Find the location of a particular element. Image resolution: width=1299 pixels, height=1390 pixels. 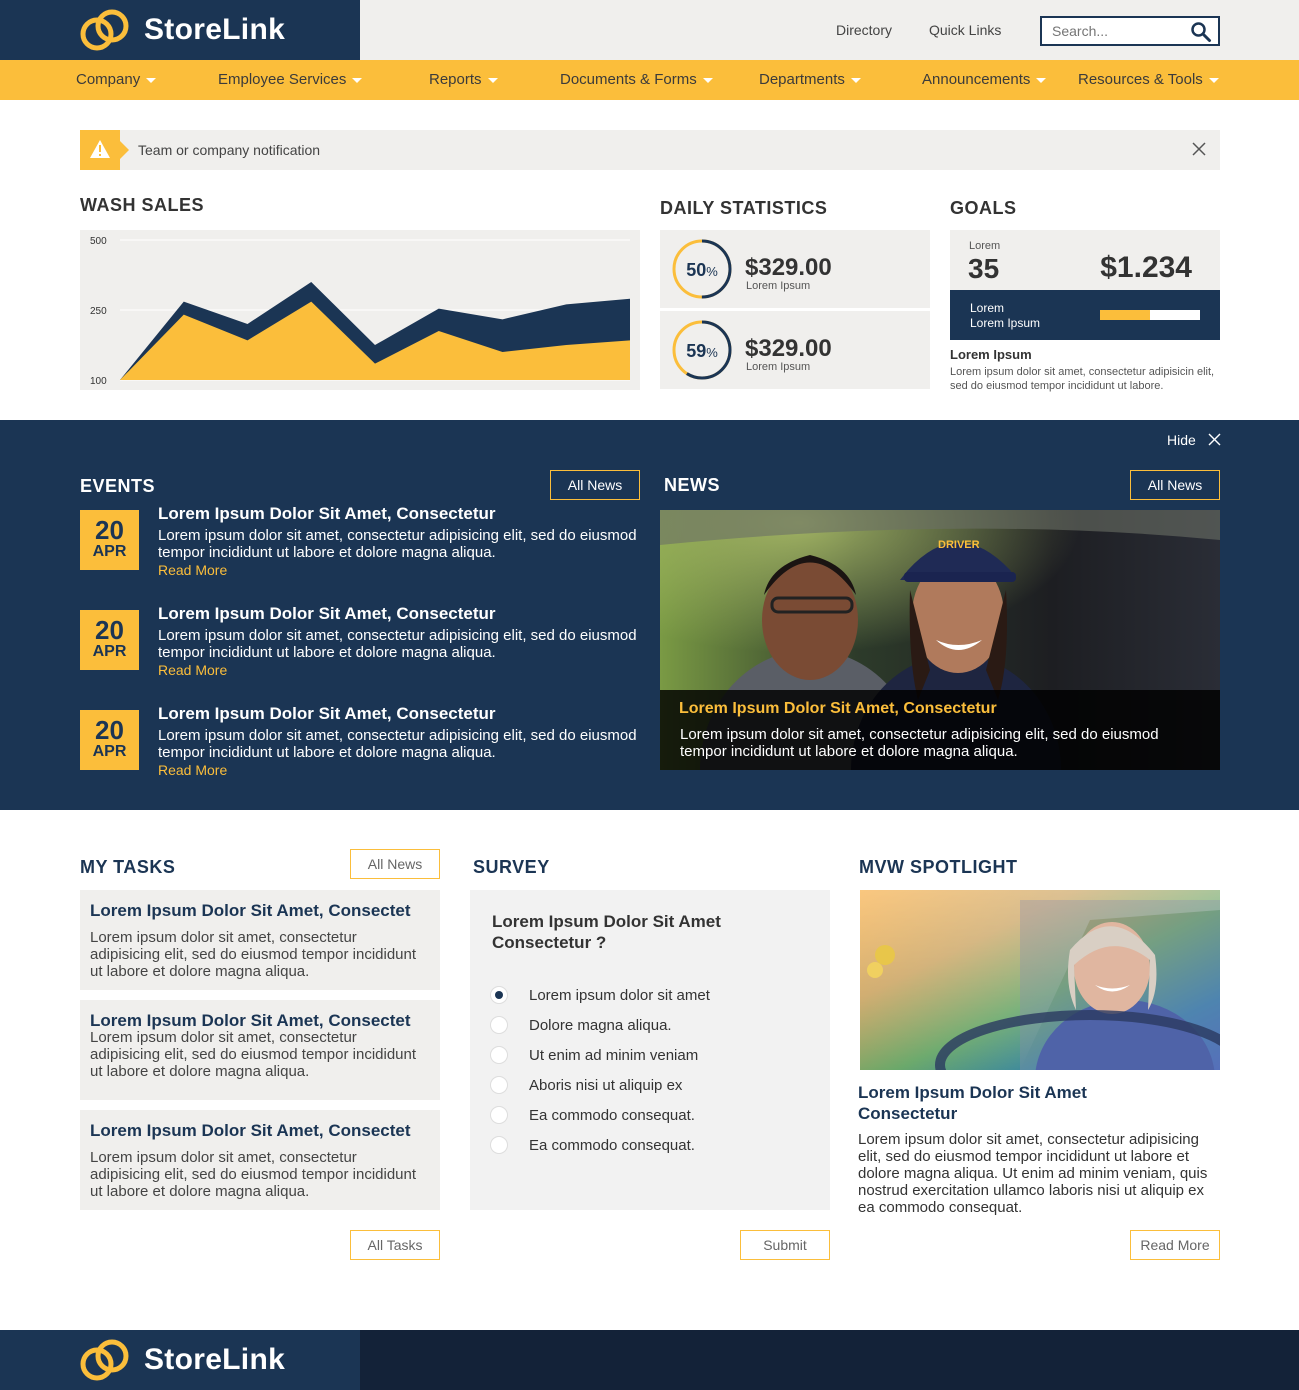

nav-label: Documents & Forms is located at coordinates (628, 79).